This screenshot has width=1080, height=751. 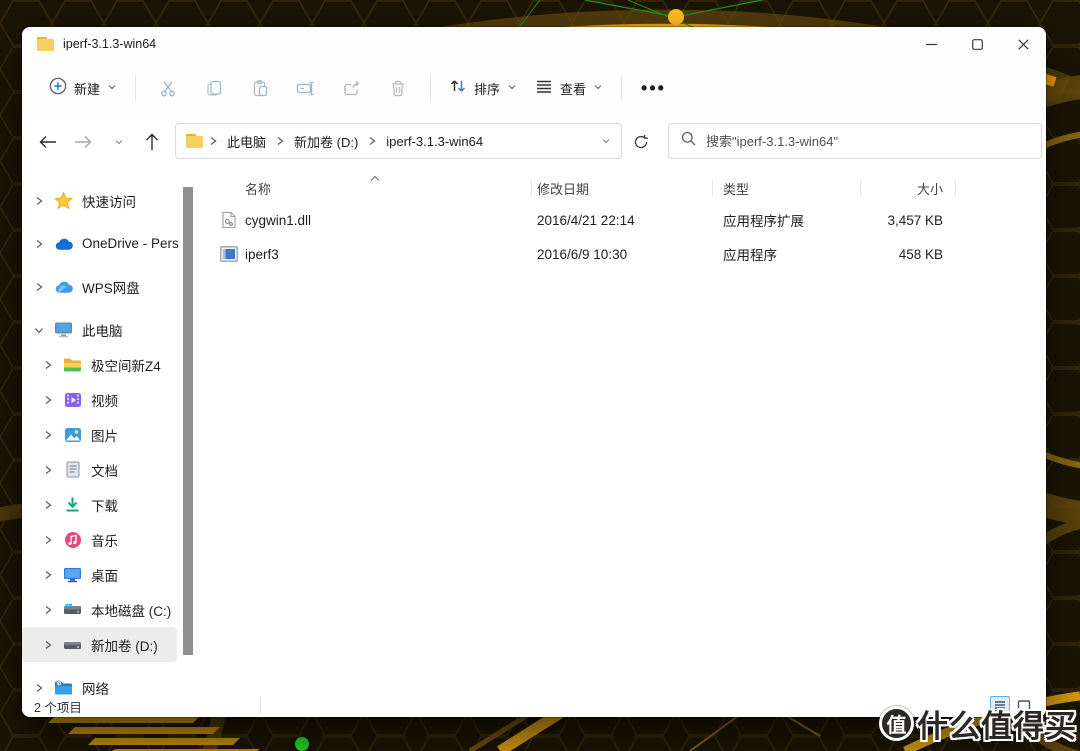 I want to click on column-header-row: 名称 修改日期 类型 大小, so click(x=622, y=188).